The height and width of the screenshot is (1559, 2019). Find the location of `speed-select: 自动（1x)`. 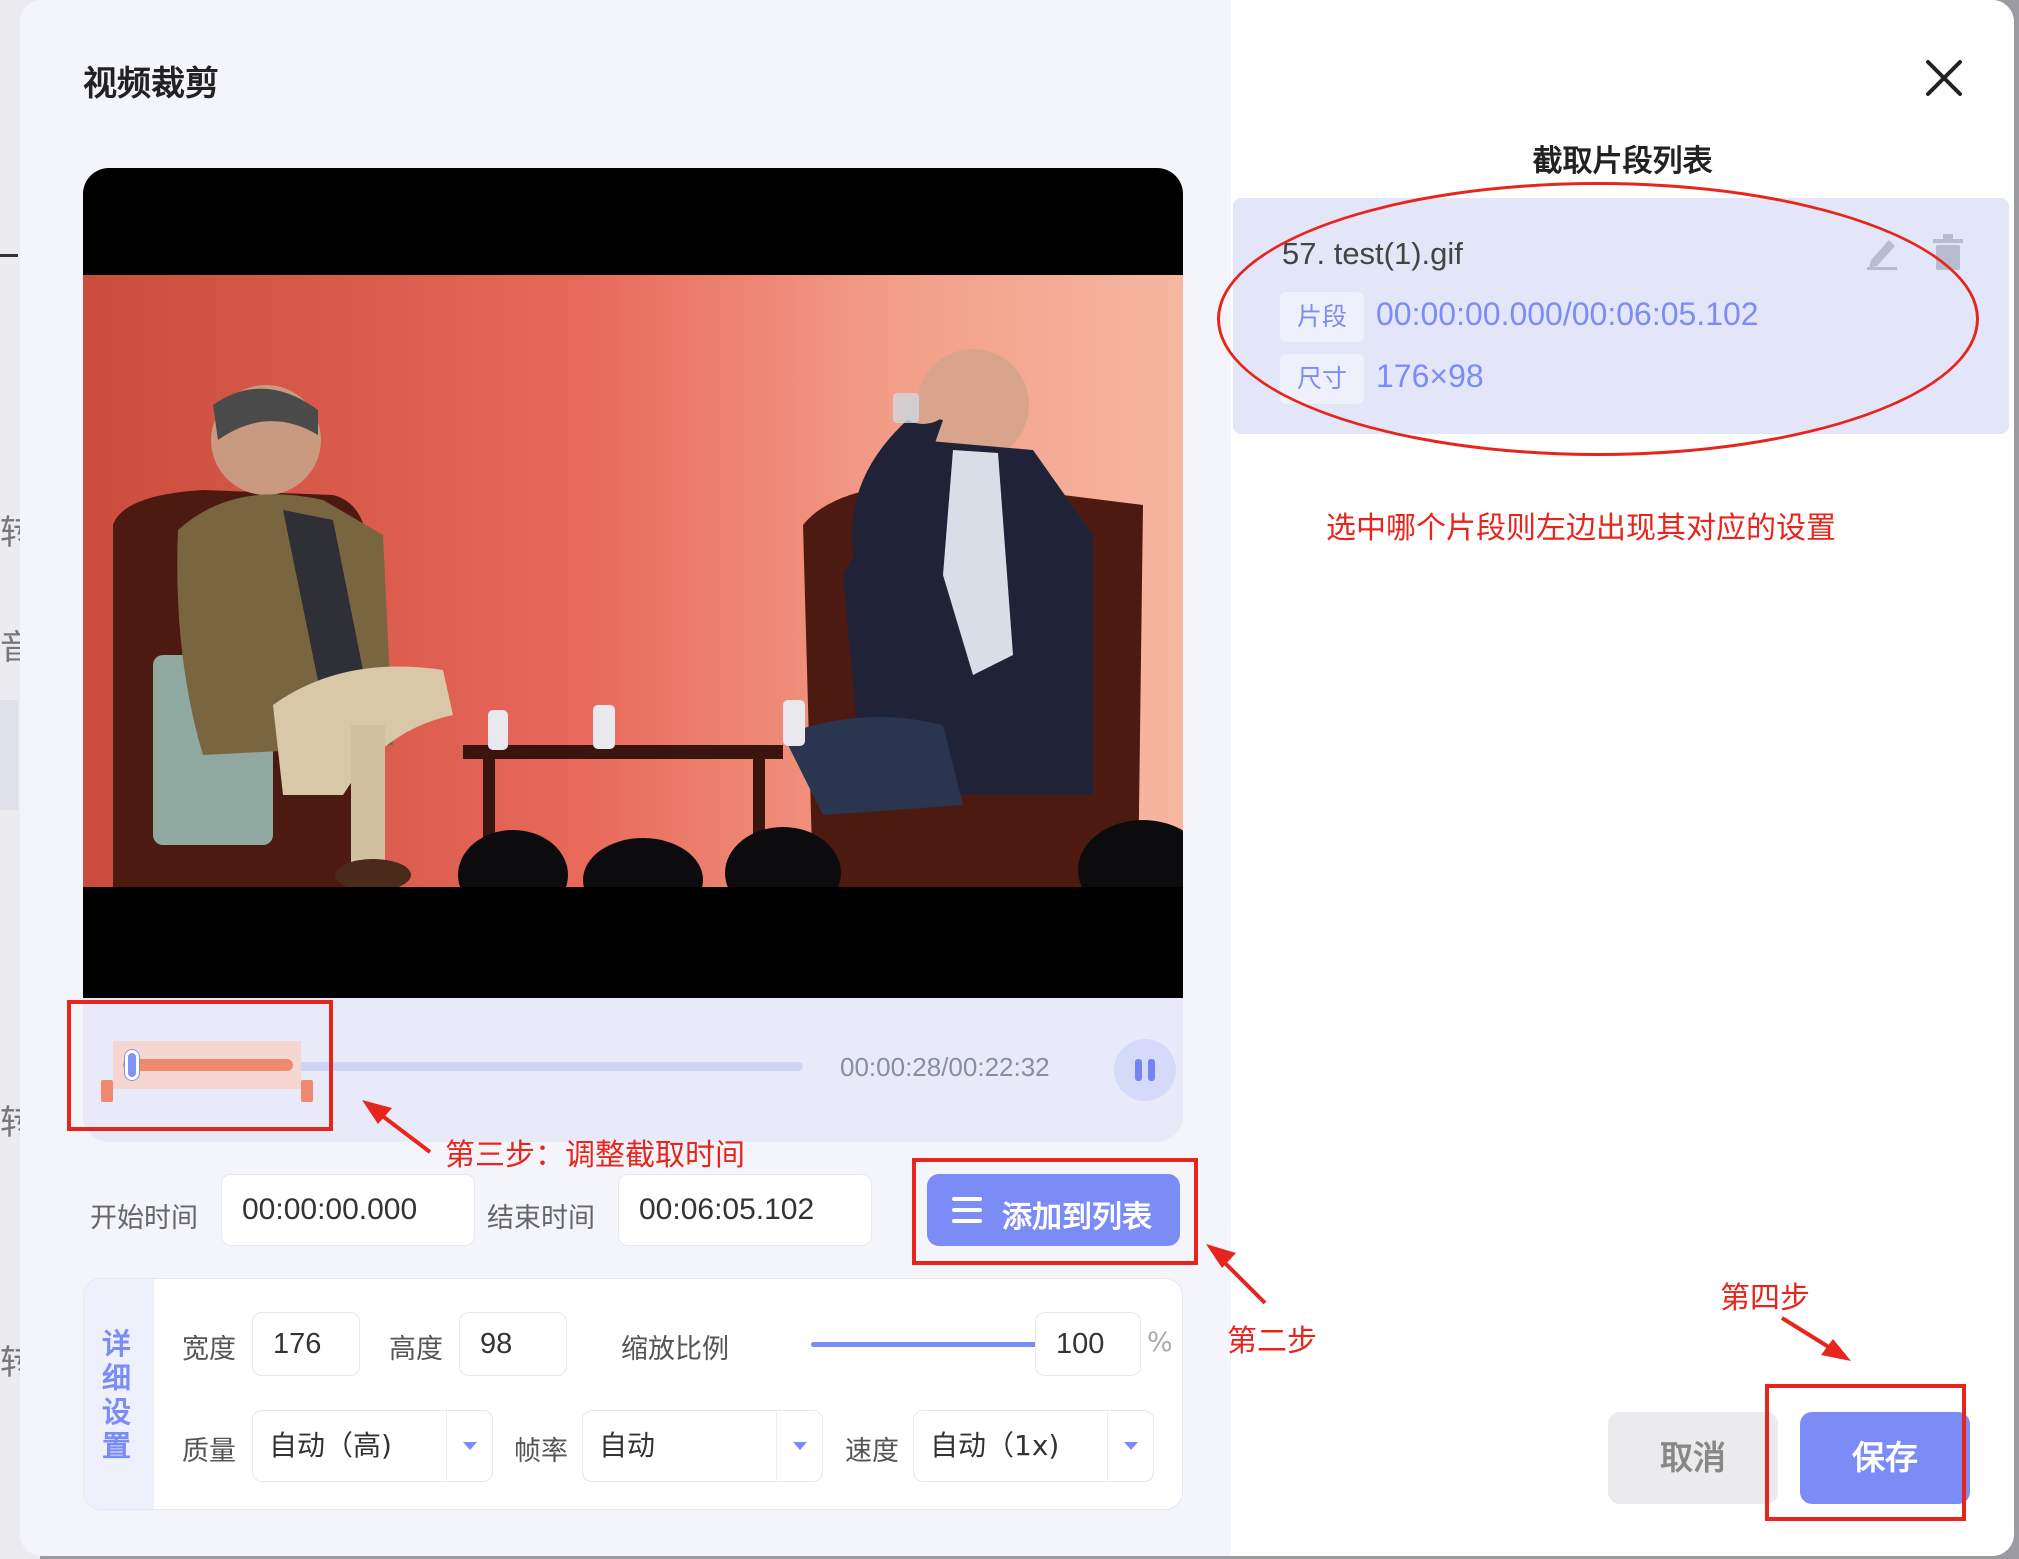

speed-select: 自动（1x) is located at coordinates (1033, 1446).